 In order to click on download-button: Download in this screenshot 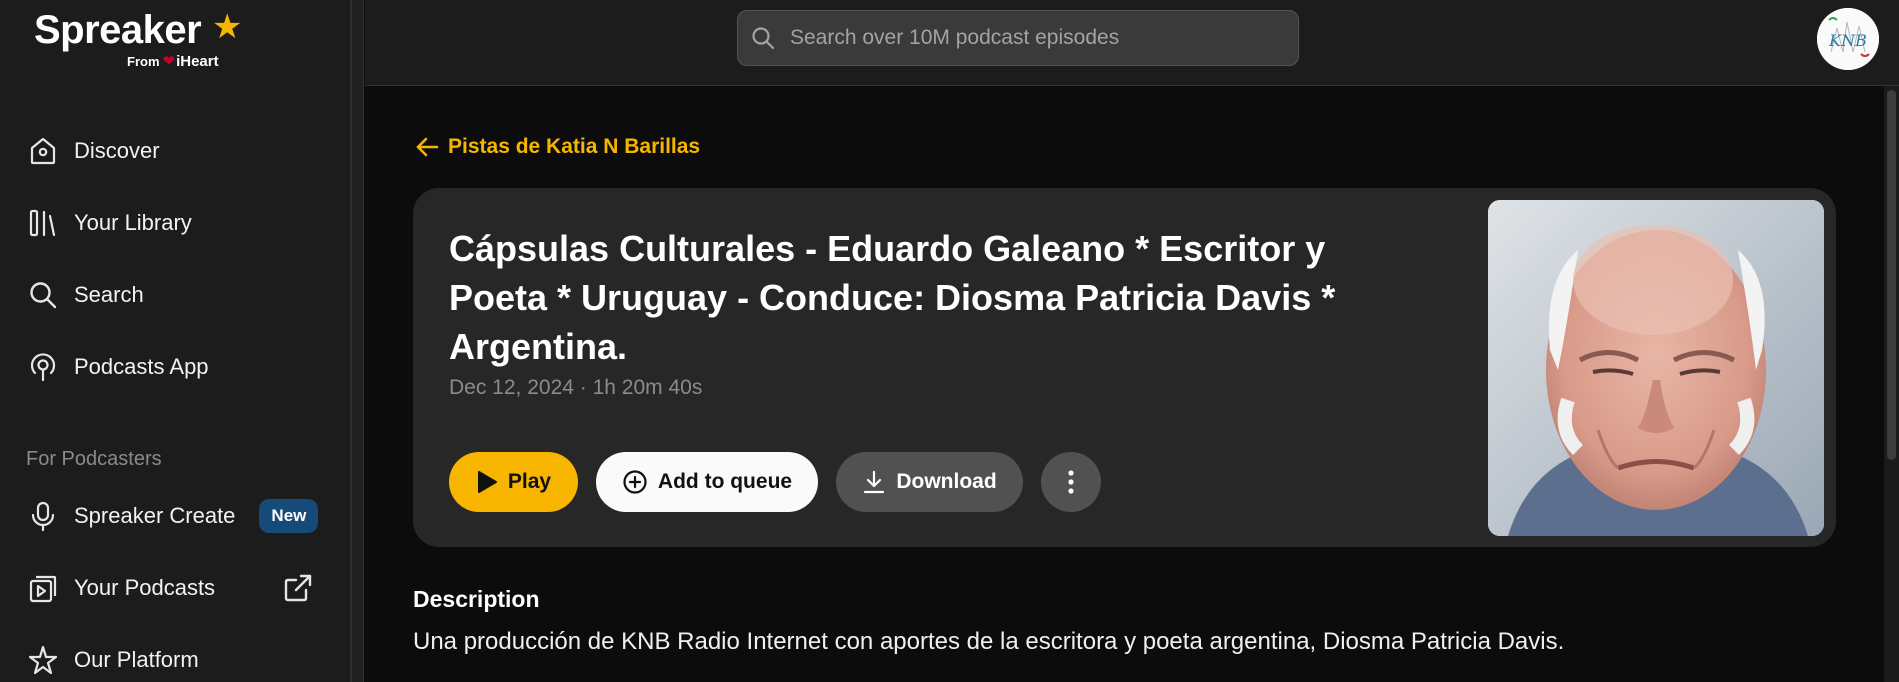, I will do `click(929, 482)`.